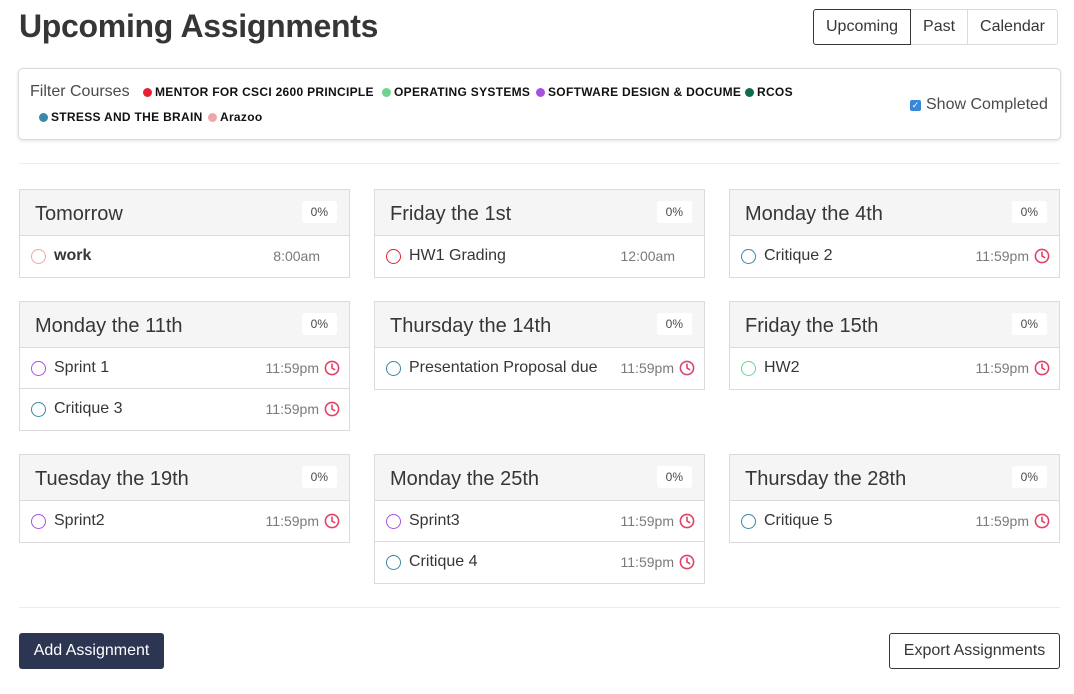  Describe the element at coordinates (647, 256) in the screenshot. I see `assignment-due-time: 12:00am` at that location.